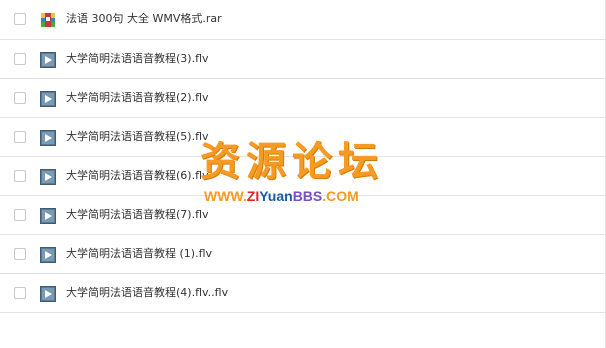 This screenshot has height=348, width=606. Describe the element at coordinates (139, 254) in the screenshot. I see `file-name: 大学简明法语语音教程 (1).flv` at that location.